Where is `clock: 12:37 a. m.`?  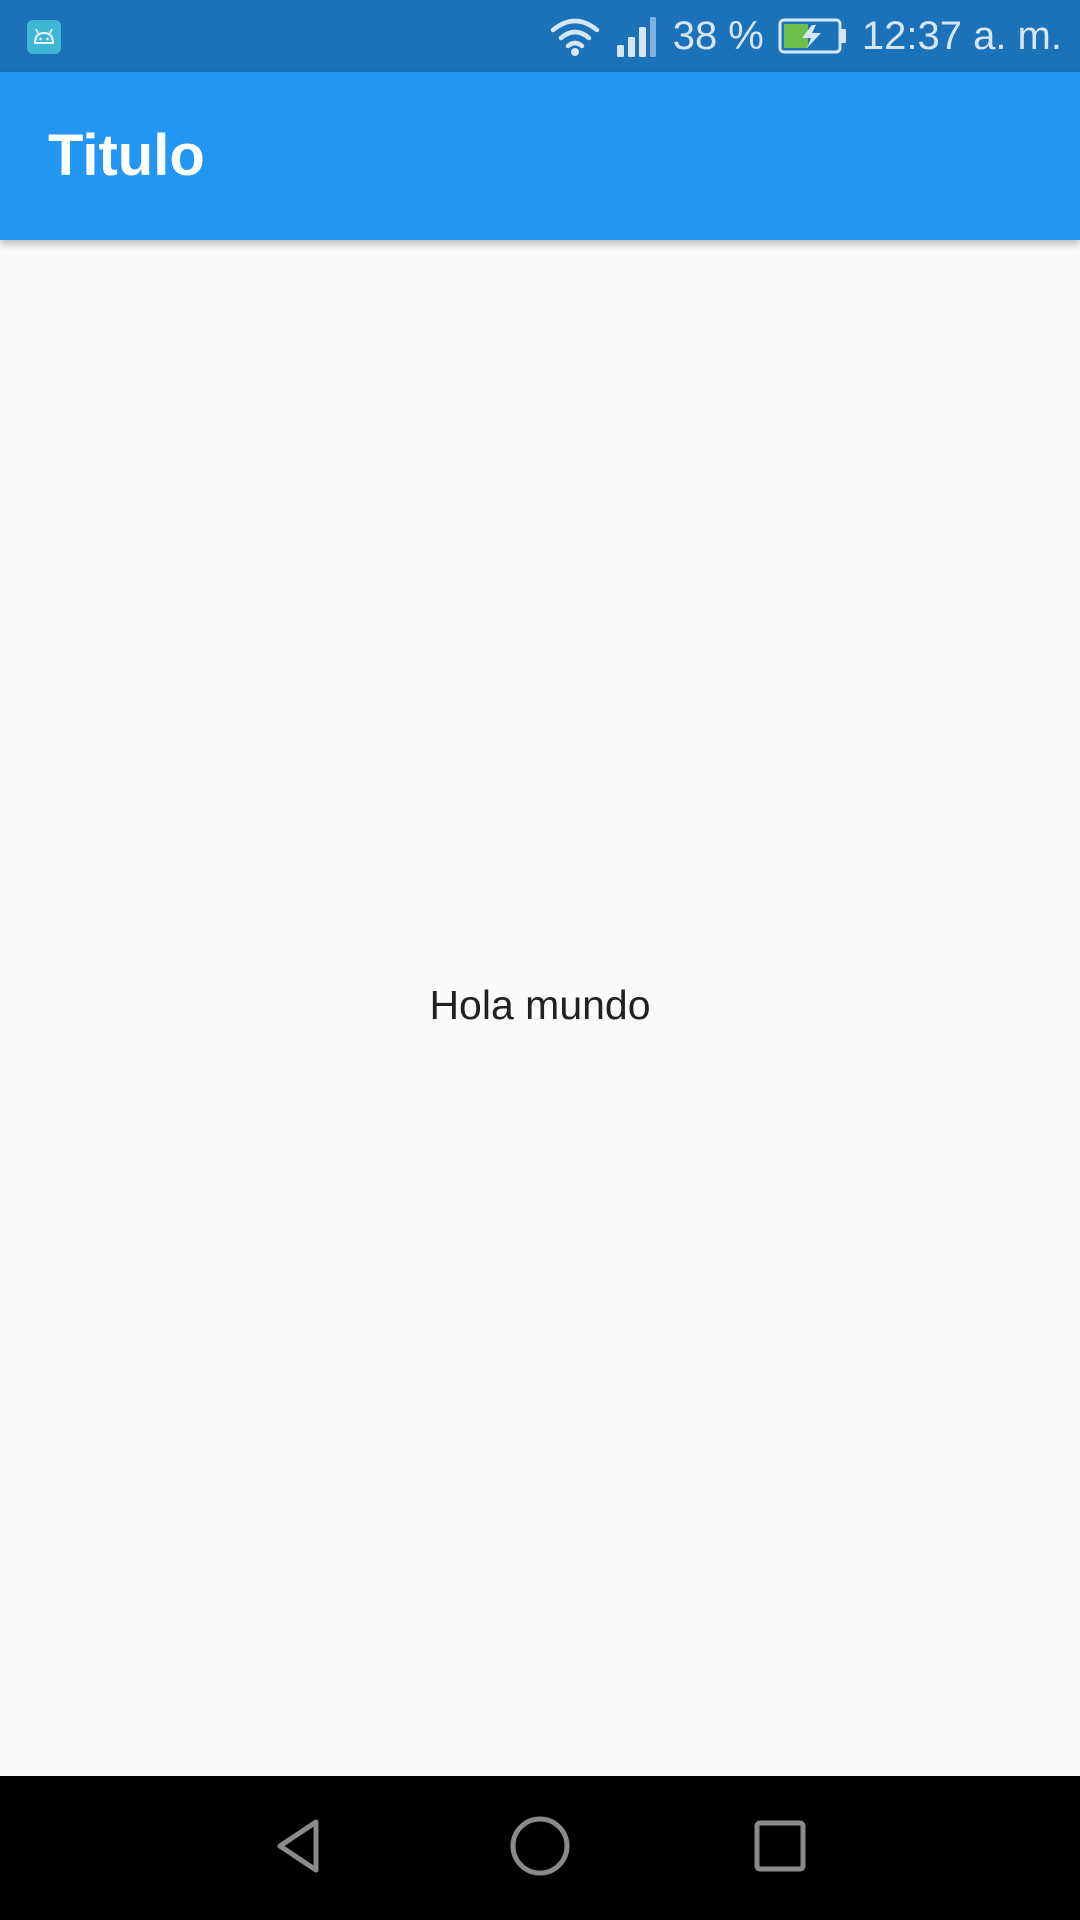
clock: 12:37 a. m. is located at coordinates (961, 36).